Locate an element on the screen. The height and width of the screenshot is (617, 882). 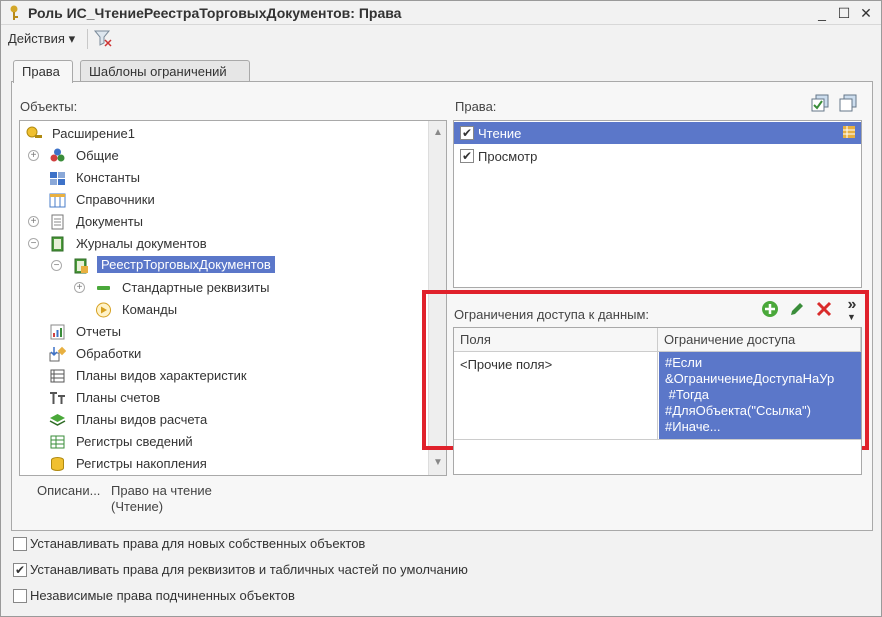
toolbar: Действия ▾ is located at coordinates (441, 39).